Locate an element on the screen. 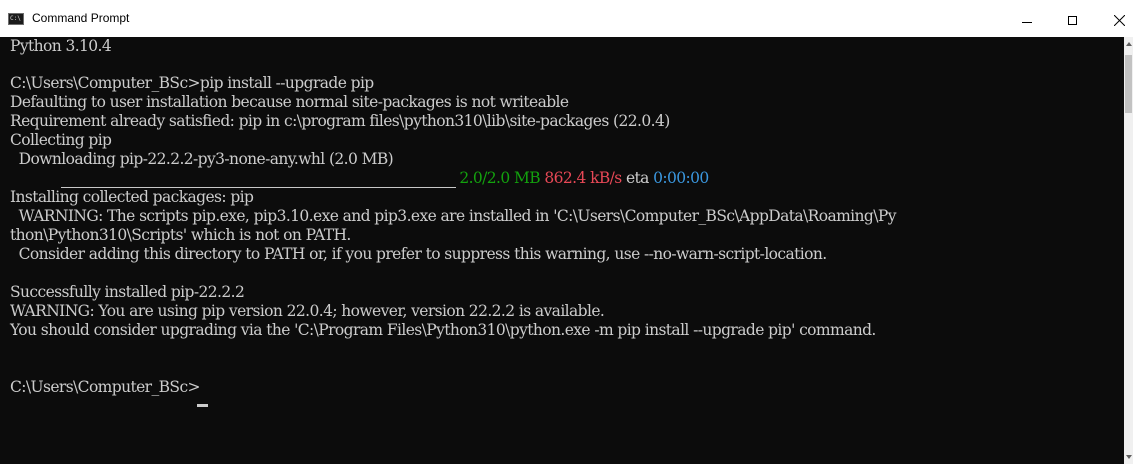 Image resolution: width=1133 pixels, height=464 pixels. scroll-down-icon is located at coordinates (1129, 457).